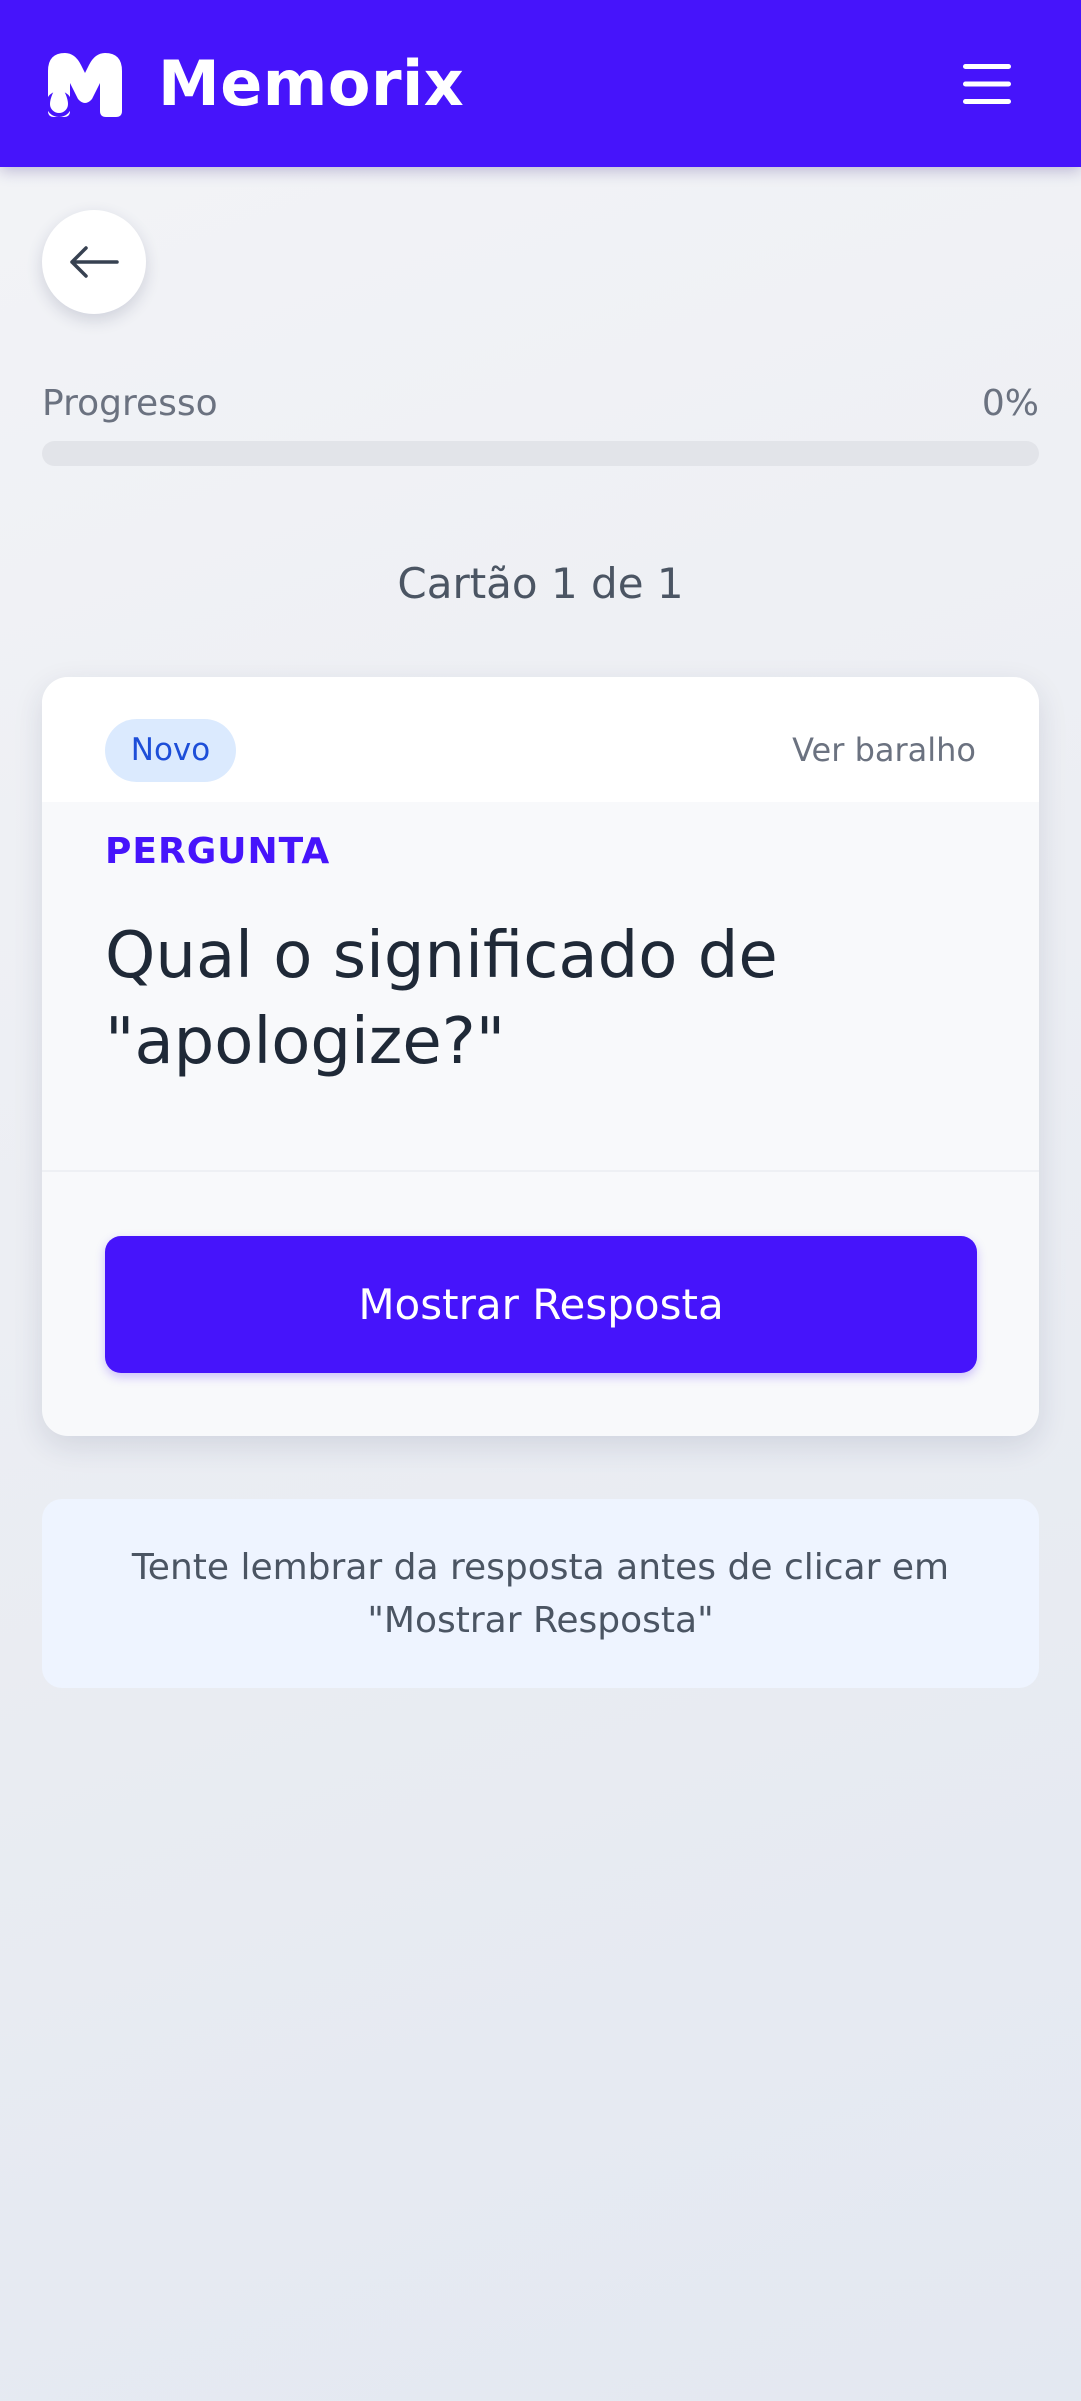  What do you see at coordinates (130, 403) in the screenshot?
I see `progress-label: Progresso` at bounding box center [130, 403].